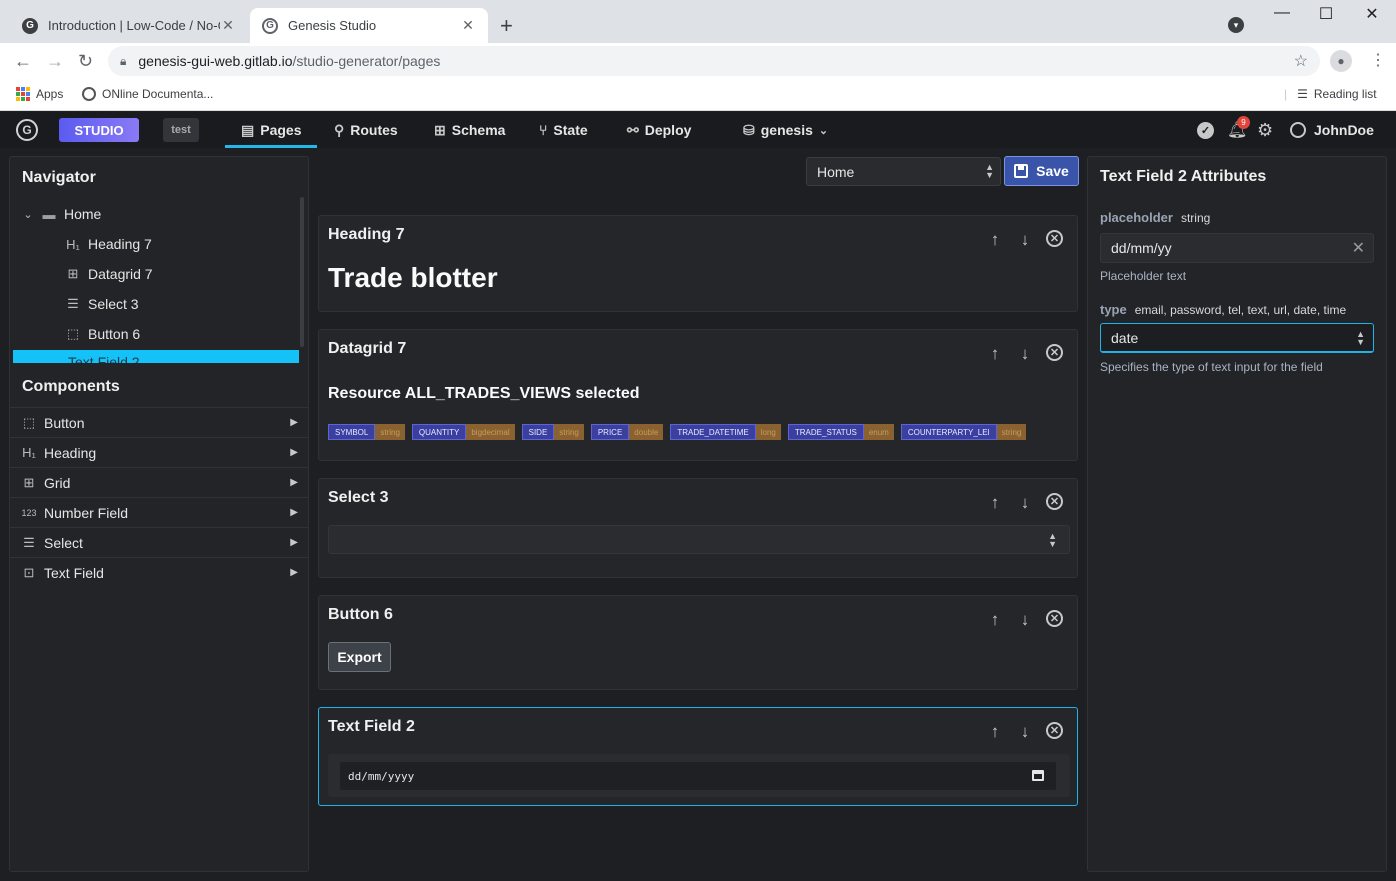 This screenshot has height=881, width=1396. Describe the element at coordinates (23, 94) in the screenshot. I see `apps-grid-icon` at that location.